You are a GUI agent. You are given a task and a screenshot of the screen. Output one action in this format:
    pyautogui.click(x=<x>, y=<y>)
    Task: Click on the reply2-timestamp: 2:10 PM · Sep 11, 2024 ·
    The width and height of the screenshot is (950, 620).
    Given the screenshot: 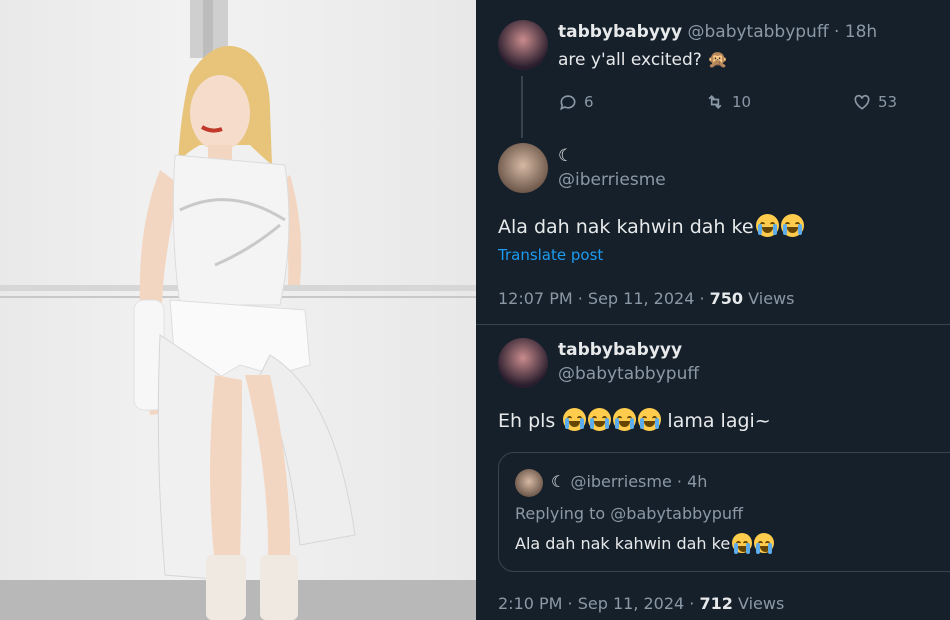 What is the action you would take?
    pyautogui.click(x=598, y=603)
    